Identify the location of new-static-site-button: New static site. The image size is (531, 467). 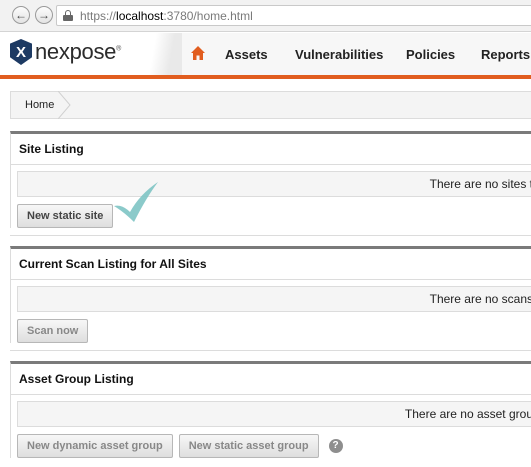
(65, 216).